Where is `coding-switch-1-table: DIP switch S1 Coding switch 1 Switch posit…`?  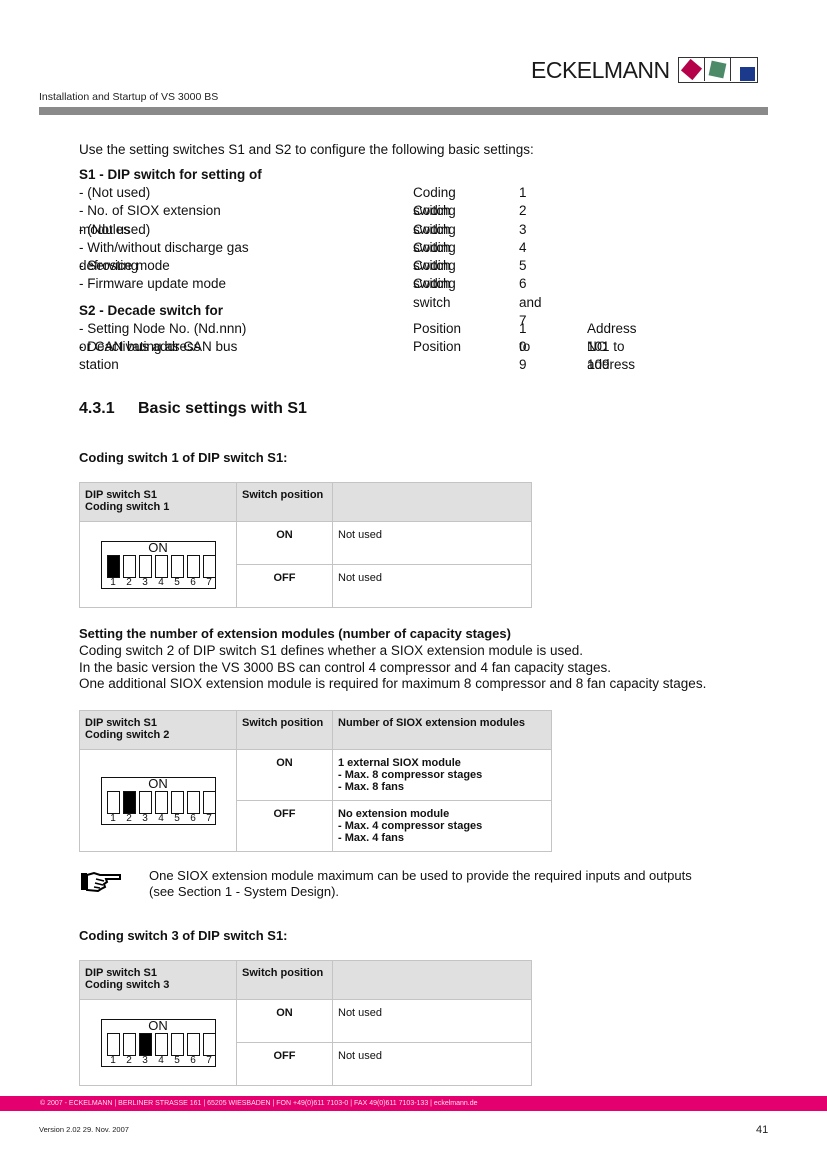 coding-switch-1-table: DIP switch S1 Coding switch 1 Switch posit… is located at coordinates (305, 545).